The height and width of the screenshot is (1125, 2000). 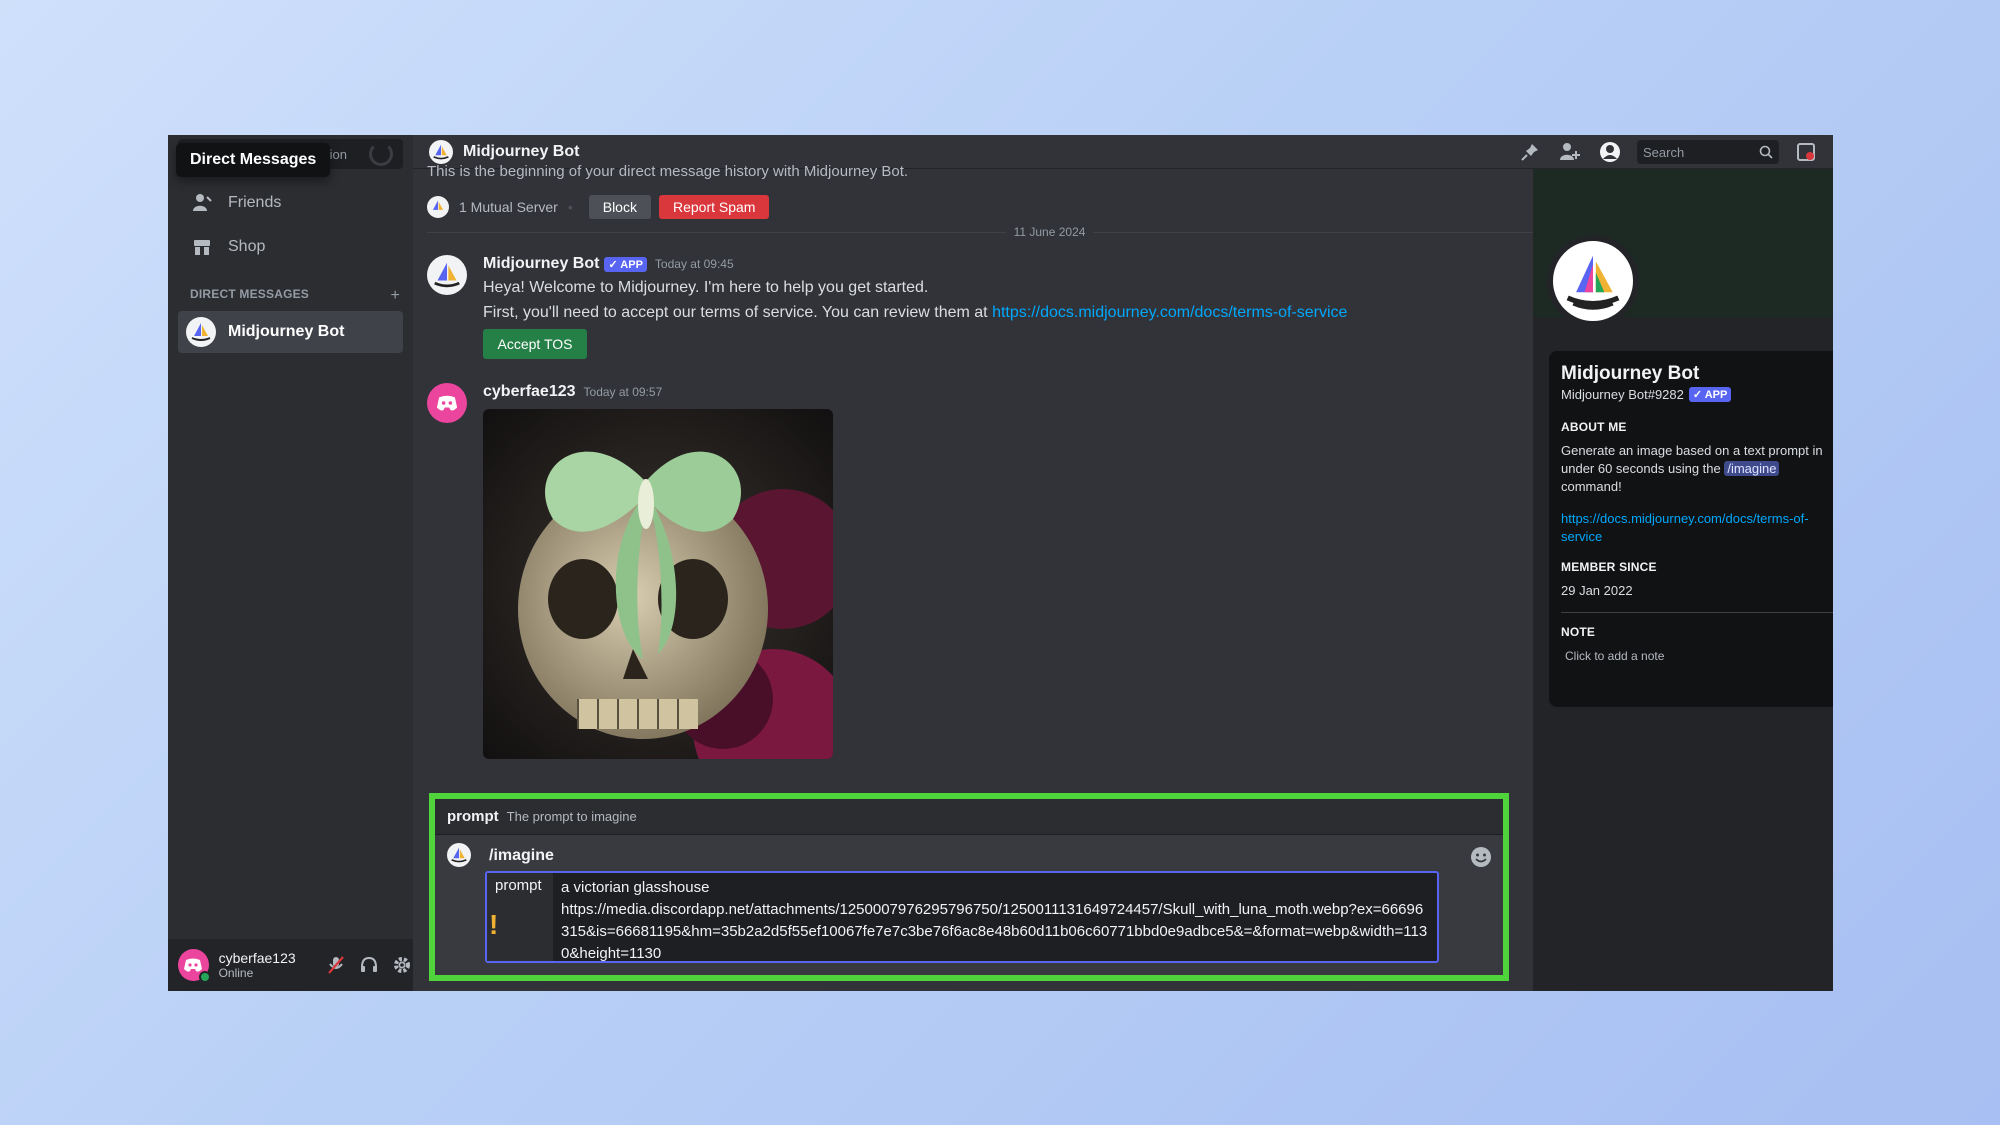 I want to click on about-me-post: command!, so click(x=1591, y=486).